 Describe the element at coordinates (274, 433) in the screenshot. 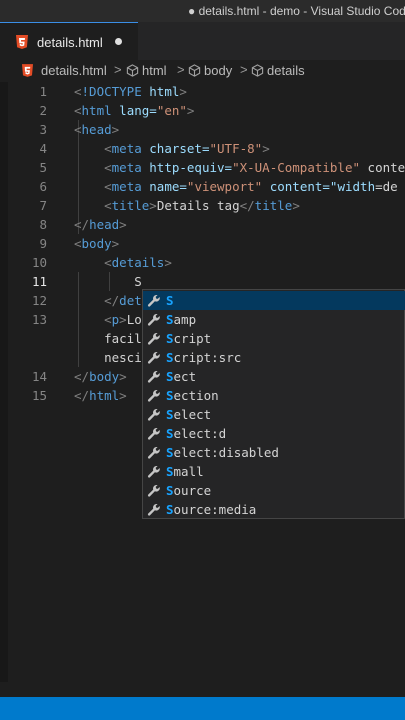

I see `suggestion-item: Select:d` at that location.